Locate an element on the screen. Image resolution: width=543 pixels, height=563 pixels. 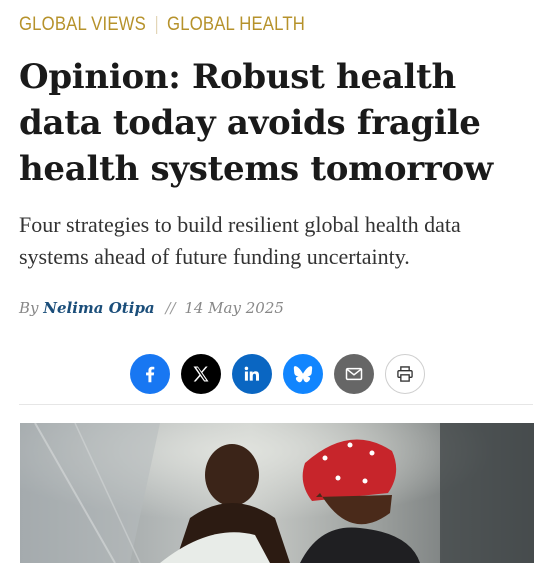
share-x-button is located at coordinates (201, 374).